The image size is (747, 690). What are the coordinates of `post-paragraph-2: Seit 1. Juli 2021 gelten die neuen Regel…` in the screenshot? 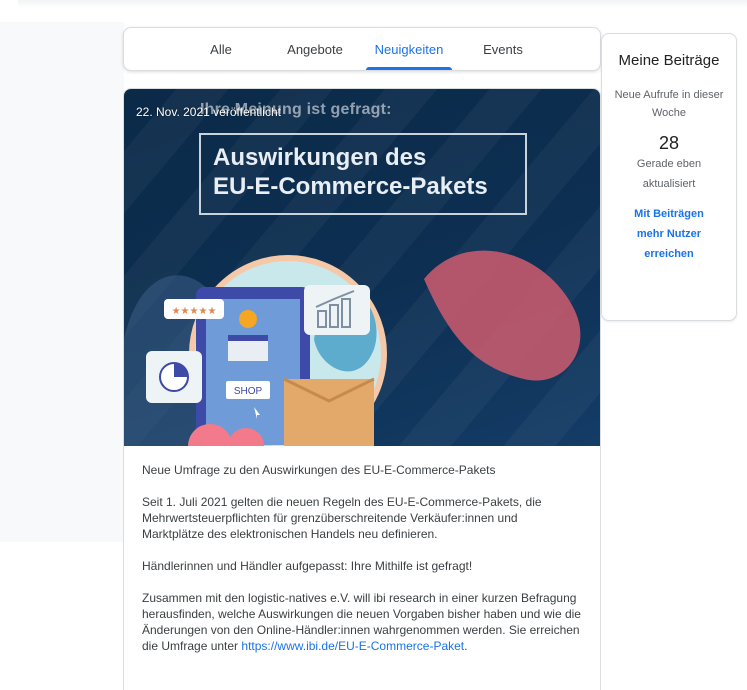 It's located at (342, 518).